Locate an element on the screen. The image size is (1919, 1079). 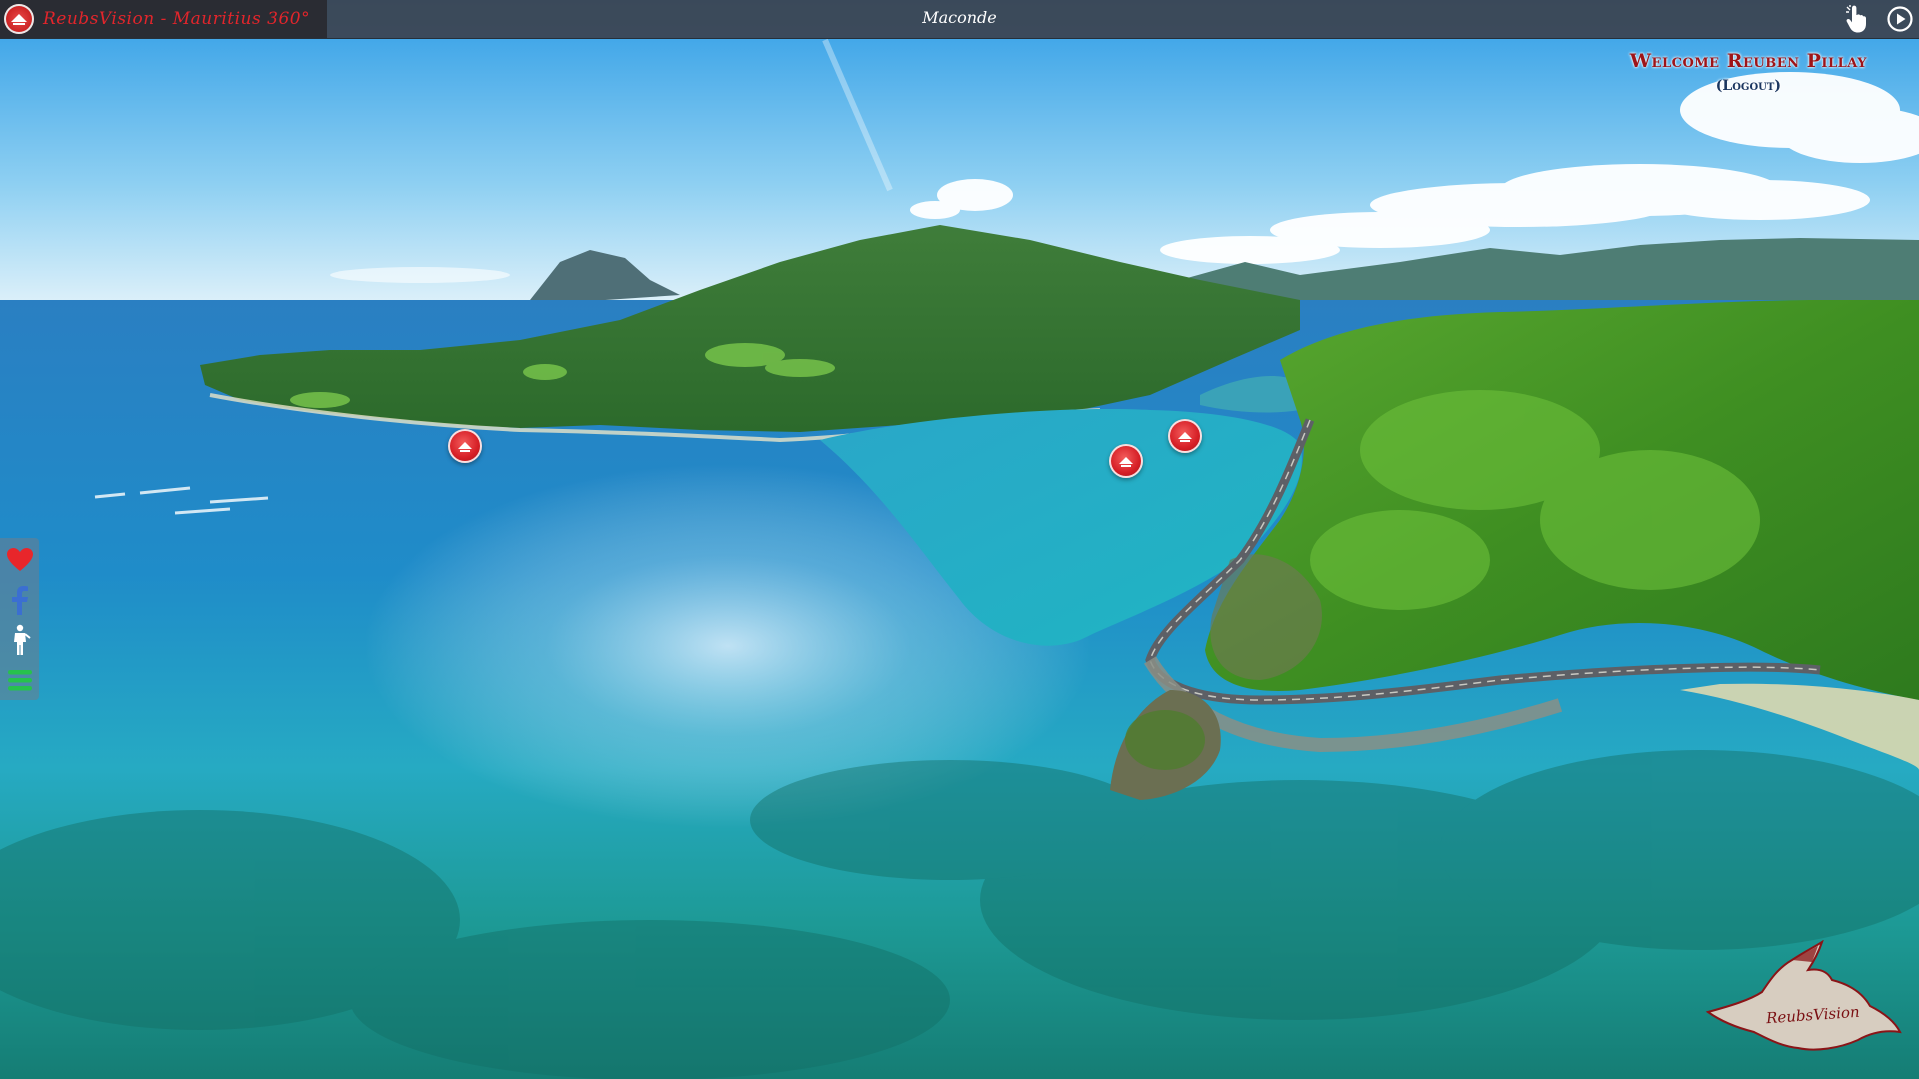
favorite-button is located at coordinates (19, 560).